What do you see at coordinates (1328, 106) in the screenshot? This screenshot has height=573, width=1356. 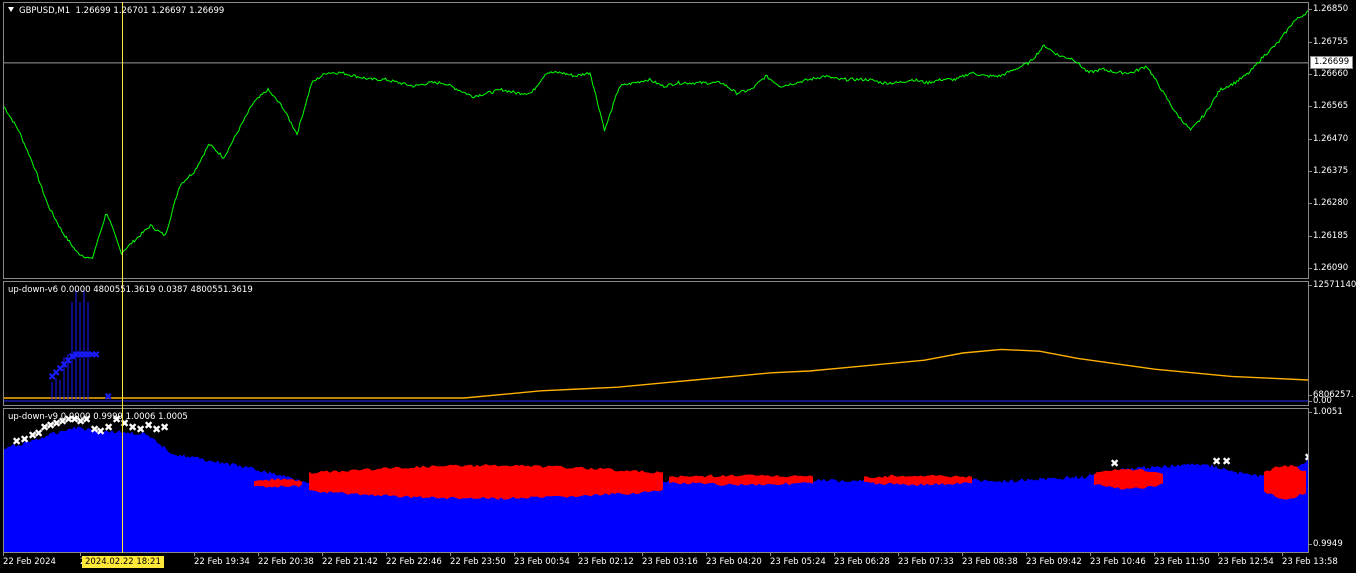 I see `price-tick: 1.26565` at bounding box center [1328, 106].